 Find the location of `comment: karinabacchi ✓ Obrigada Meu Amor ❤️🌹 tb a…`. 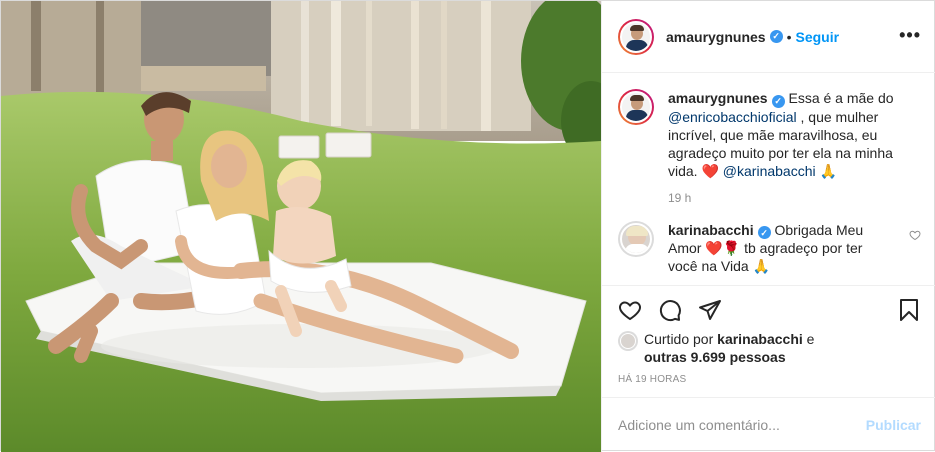

comment: karinabacchi ✓ Obrigada Meu Amor ❤️🌹 tb a… is located at coordinates (769, 248).